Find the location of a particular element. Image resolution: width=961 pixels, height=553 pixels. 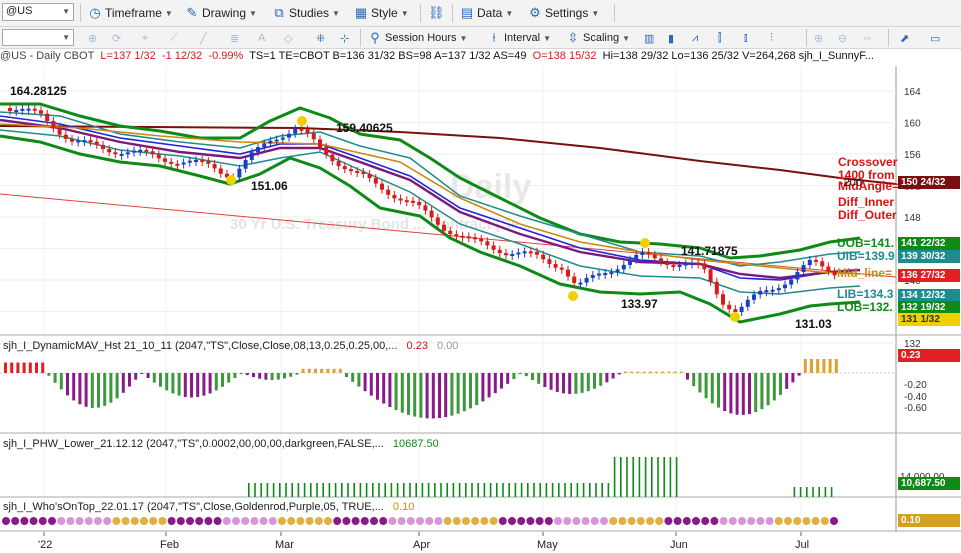

add-chart-icon: ⬈ is located at coordinates (904, 38).